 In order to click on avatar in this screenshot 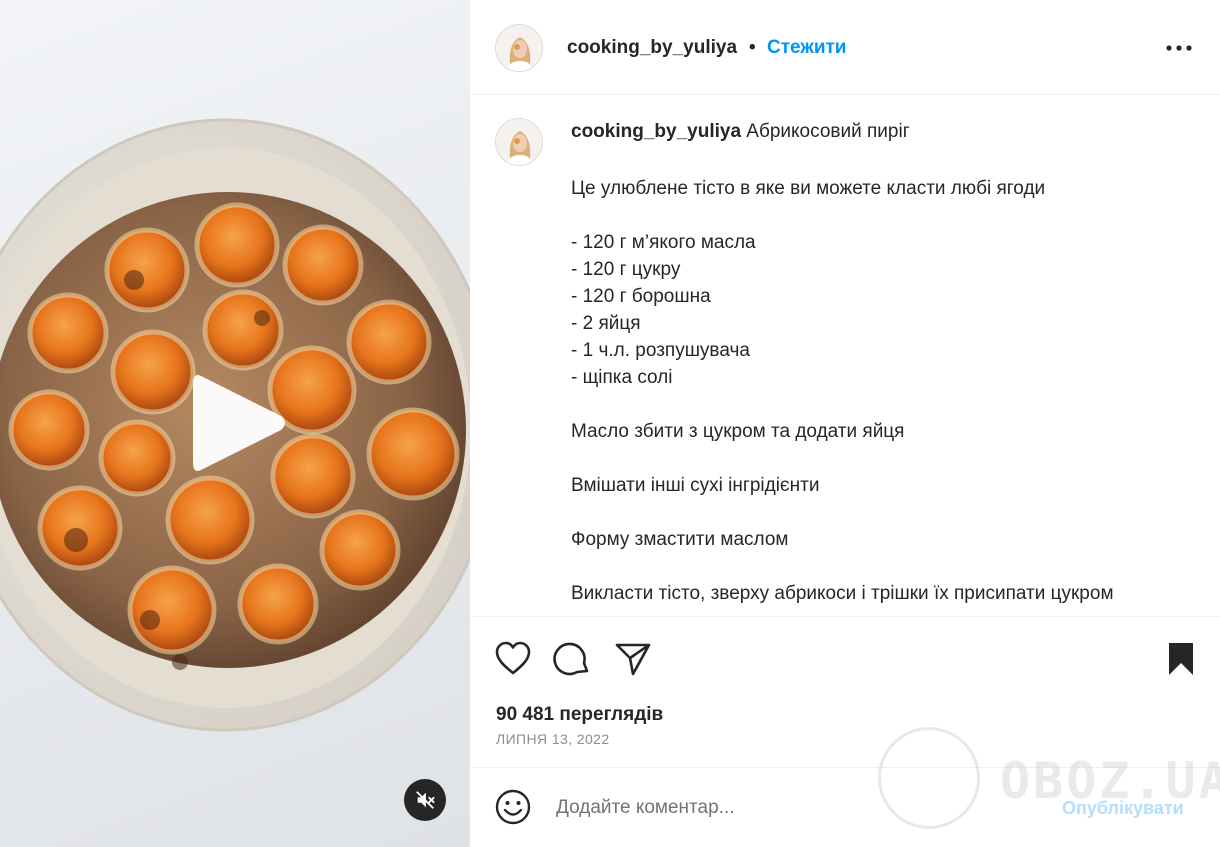, I will do `click(519, 48)`.